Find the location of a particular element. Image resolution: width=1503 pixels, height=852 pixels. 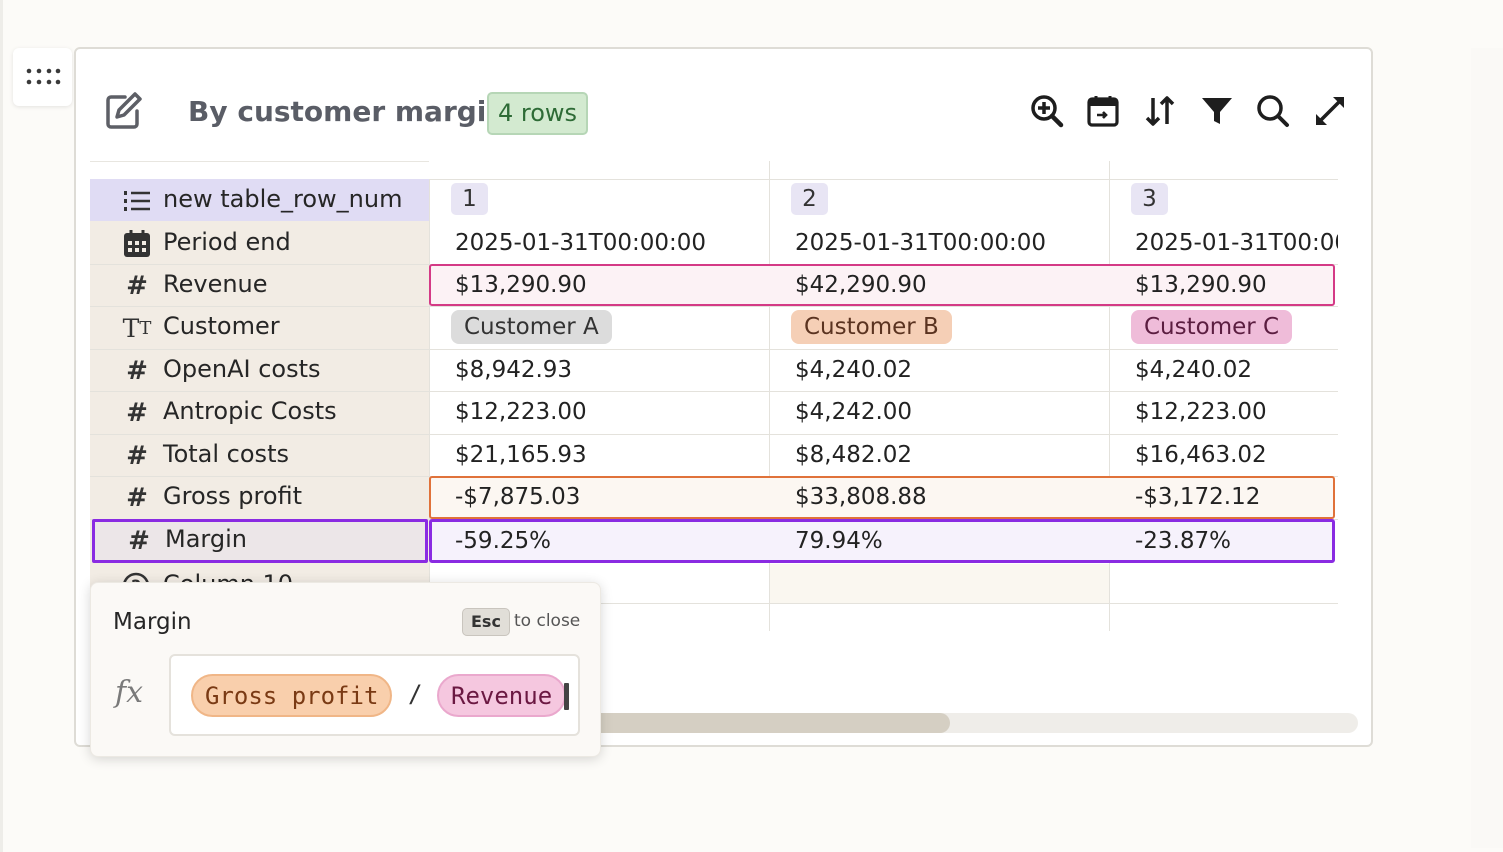

formula-popup-title: Margin is located at coordinates (152, 622).